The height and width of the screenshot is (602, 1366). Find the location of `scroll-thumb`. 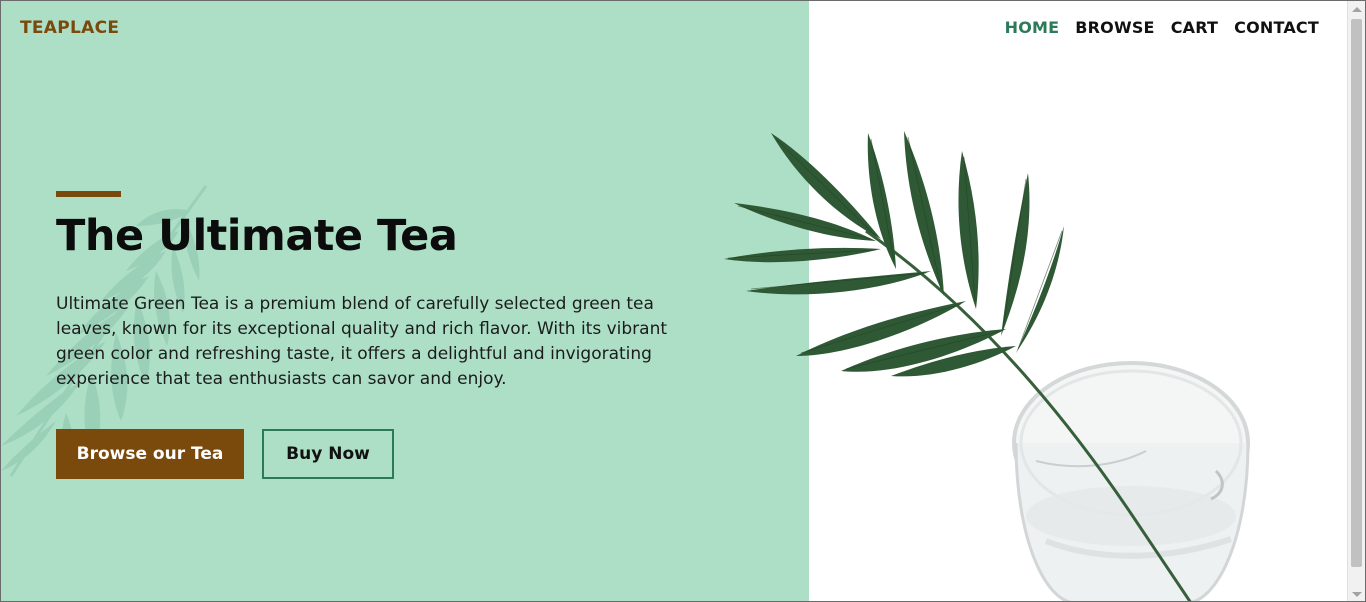

scroll-thumb is located at coordinates (1356, 293).